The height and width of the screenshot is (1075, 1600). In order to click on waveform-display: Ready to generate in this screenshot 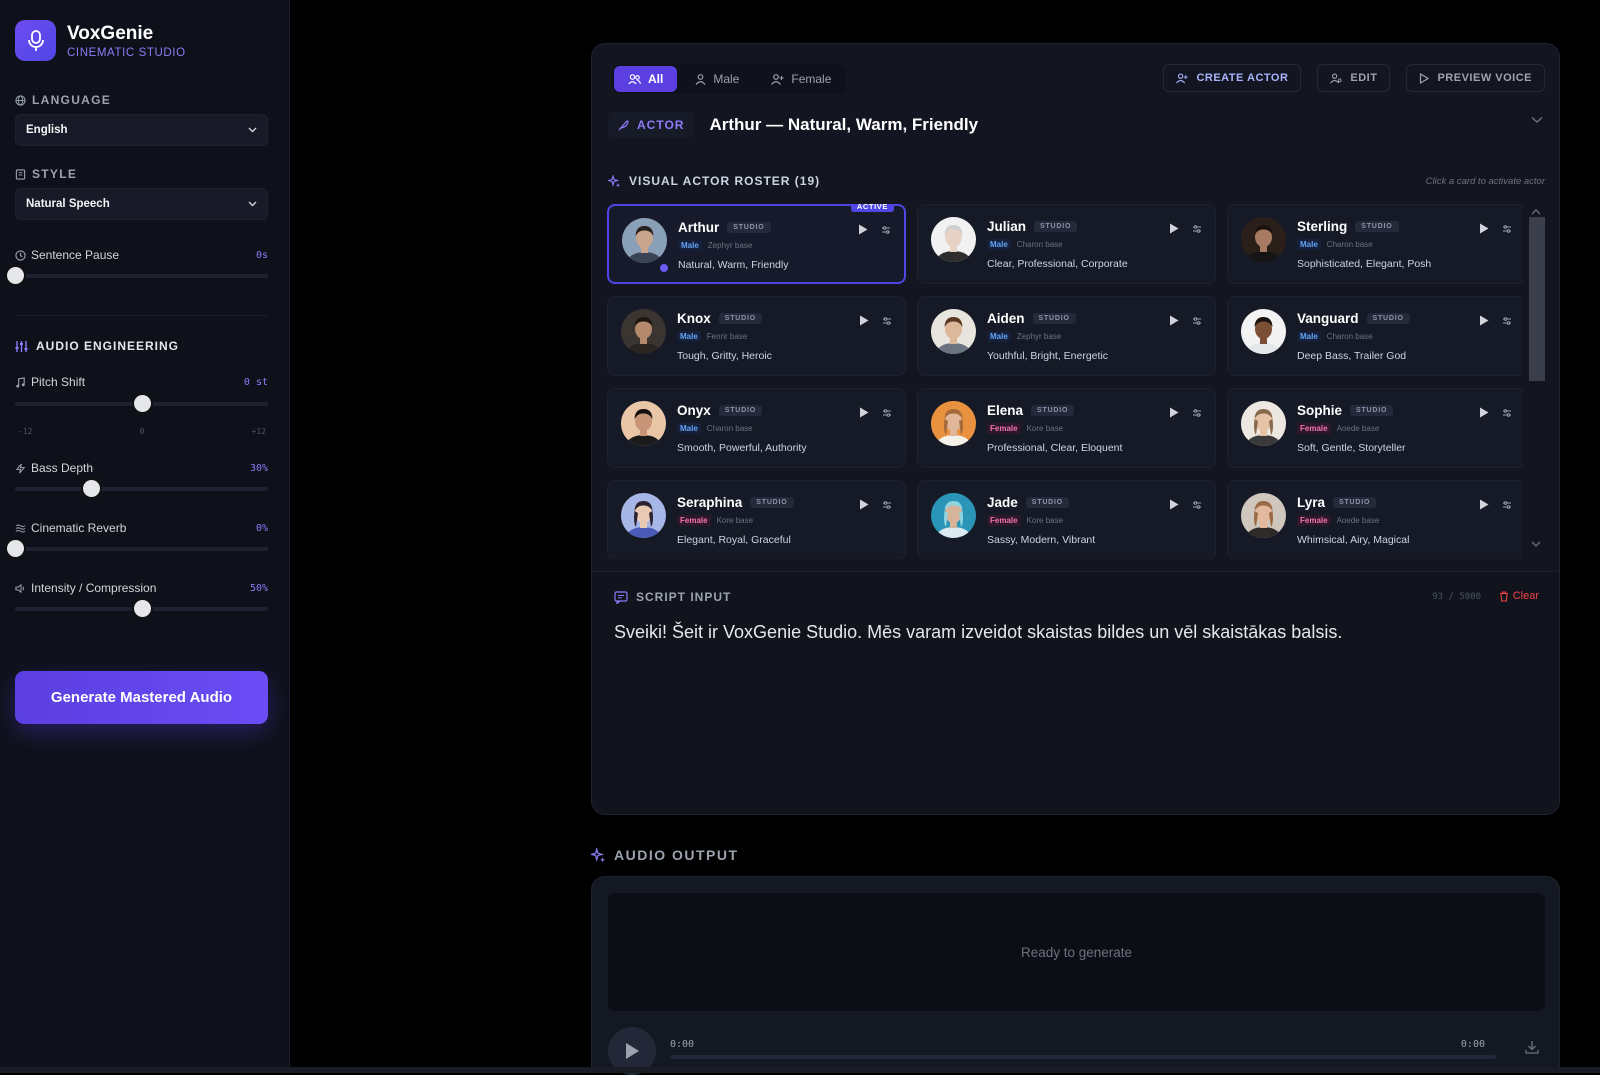, I will do `click(1076, 952)`.